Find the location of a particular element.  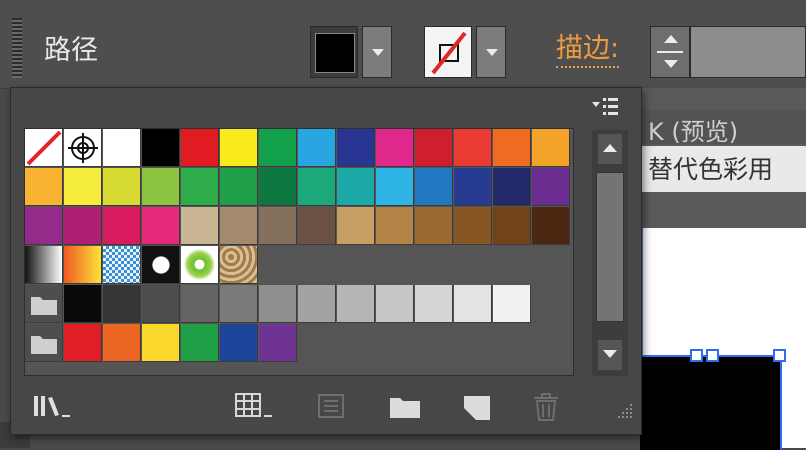

selected-black-rectangle is located at coordinates (711, 402).